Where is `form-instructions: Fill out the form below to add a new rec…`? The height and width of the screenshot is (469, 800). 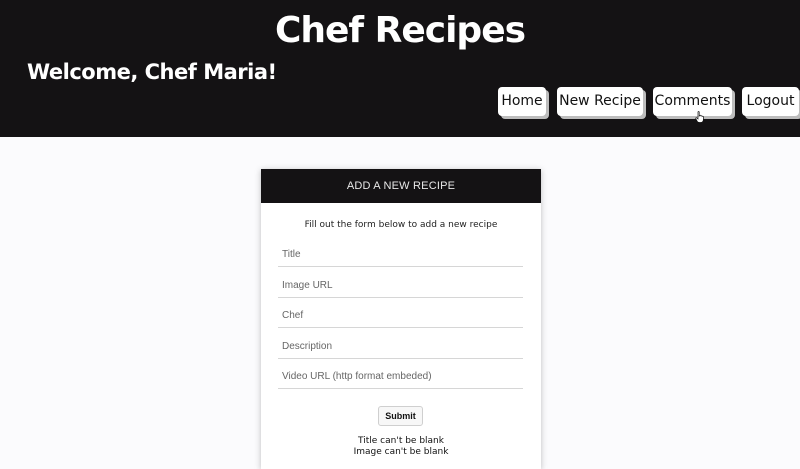 form-instructions: Fill out the form below to add a new rec… is located at coordinates (401, 225).